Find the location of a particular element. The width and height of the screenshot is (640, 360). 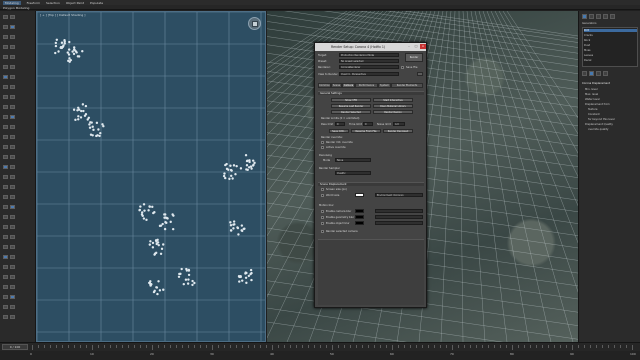

option-label: Constant is located at coordinates (594, 114).